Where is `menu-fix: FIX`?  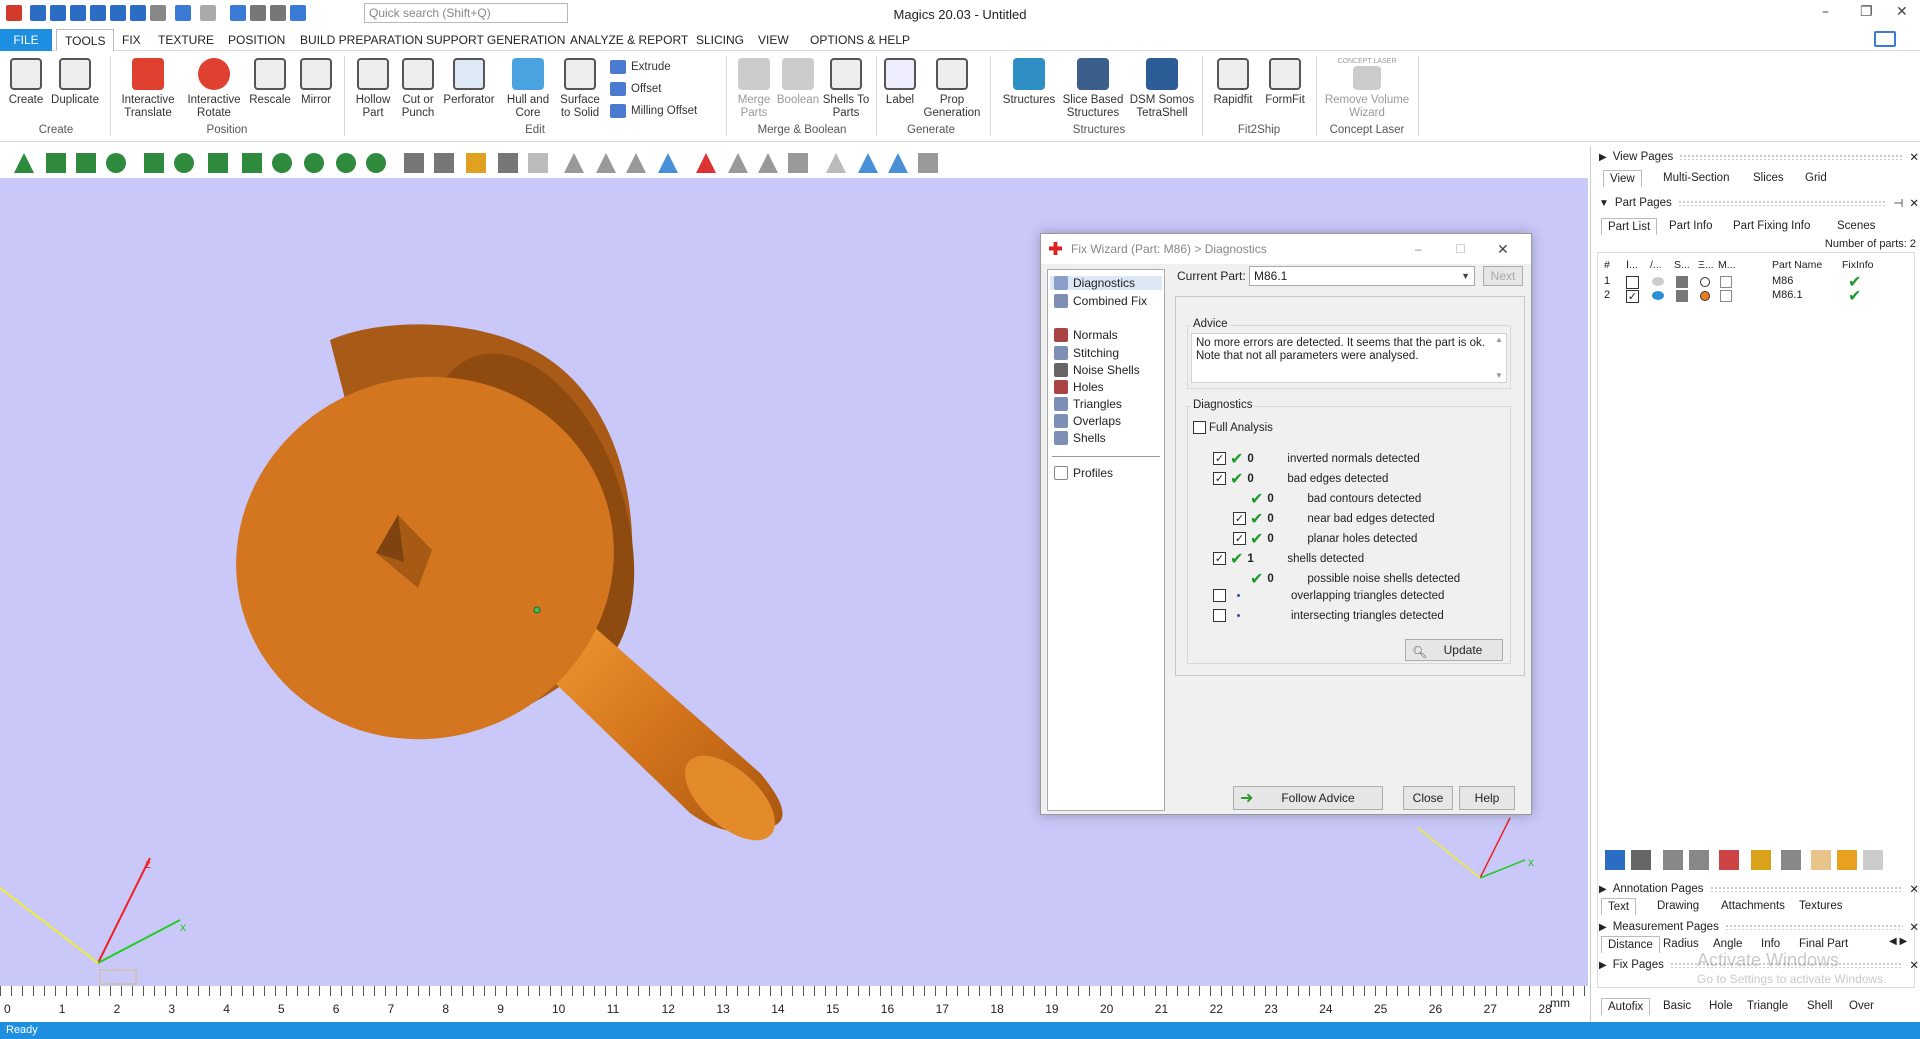 menu-fix: FIX is located at coordinates (131, 40).